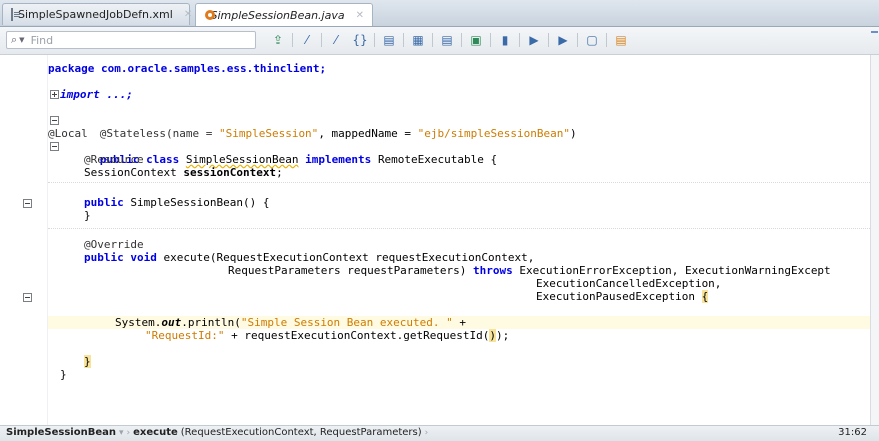 This screenshot has height=441, width=879. What do you see at coordinates (185, 335) in the screenshot?
I see `string-literal: "RequestId:"` at bounding box center [185, 335].